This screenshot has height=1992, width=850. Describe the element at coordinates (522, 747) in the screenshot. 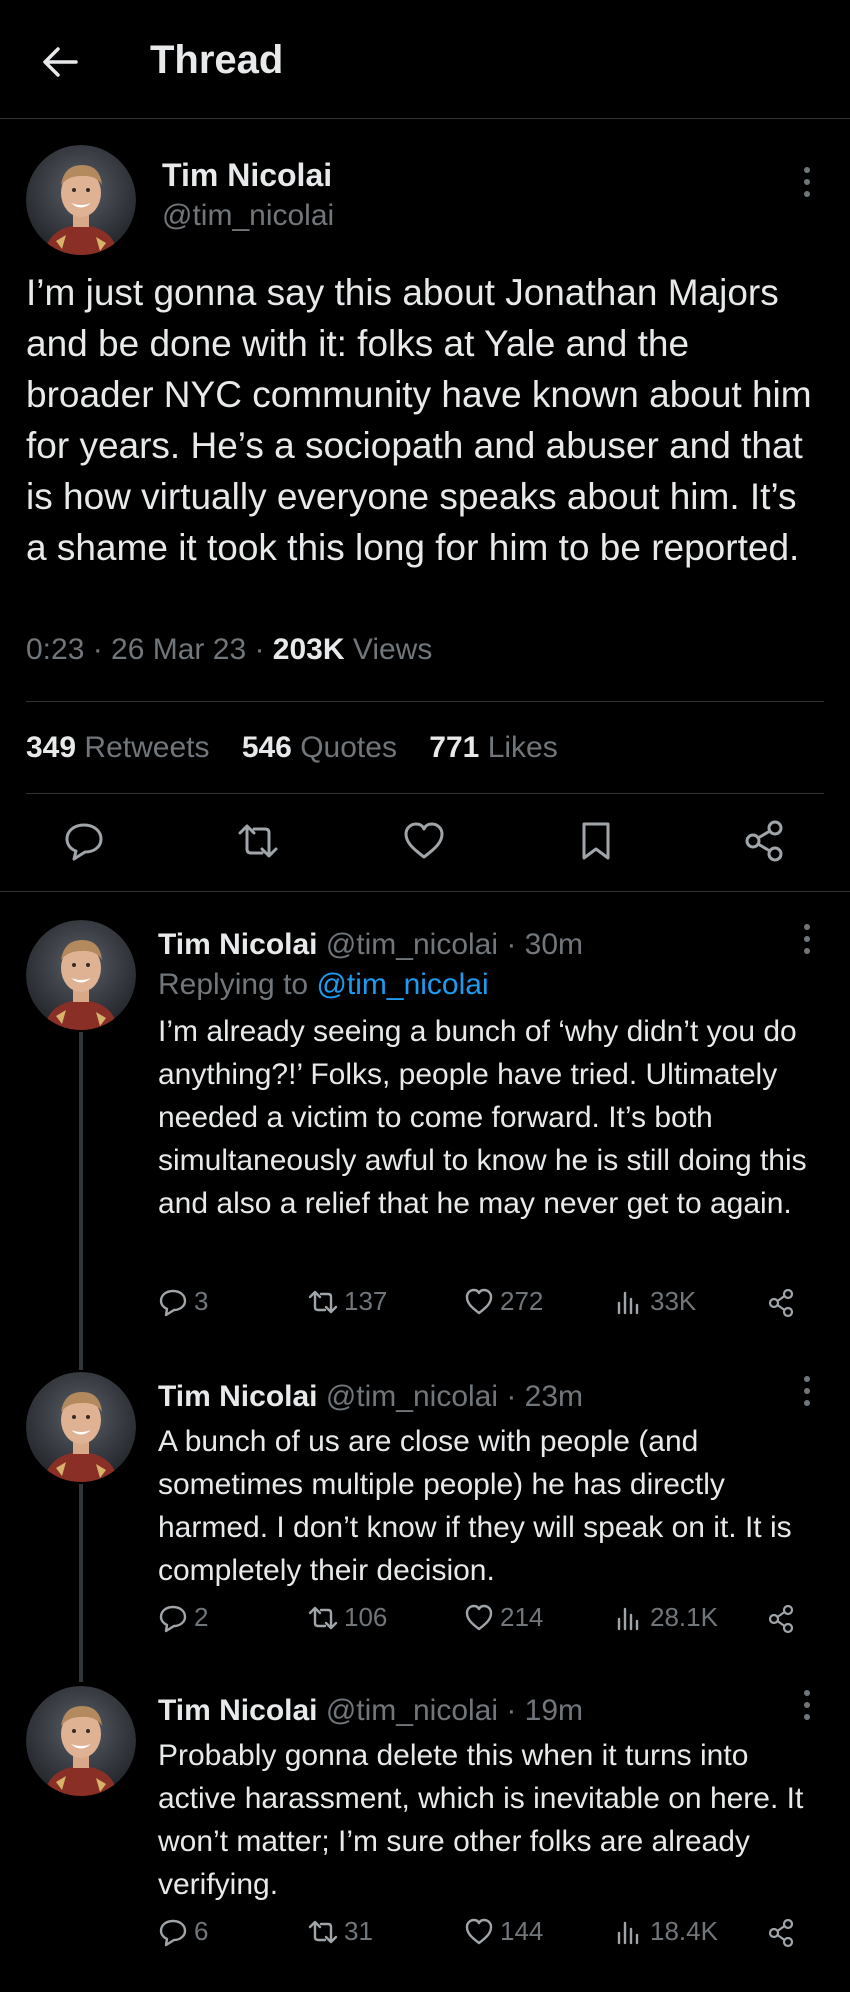

I see `likes-label: Likes` at that location.